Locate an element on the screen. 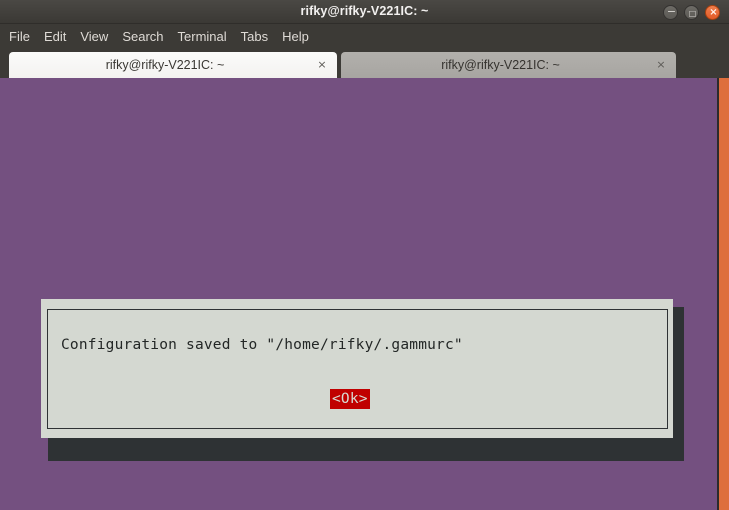 Image resolution: width=729 pixels, height=510 pixels. ok-button: <Ok> is located at coordinates (350, 399).